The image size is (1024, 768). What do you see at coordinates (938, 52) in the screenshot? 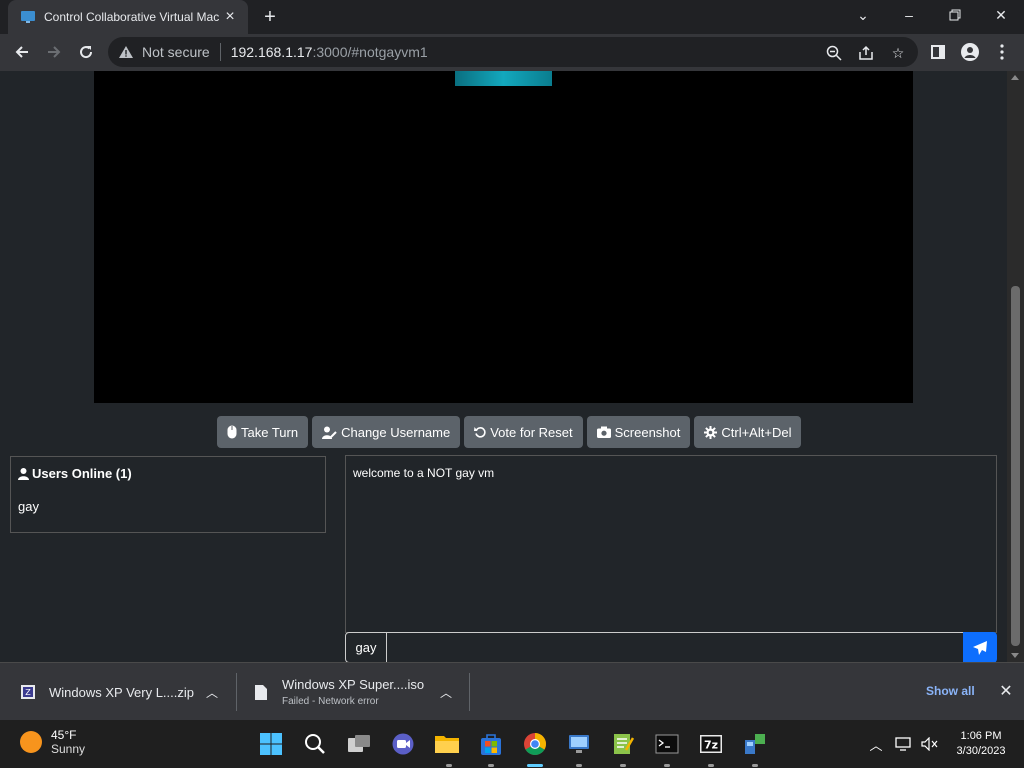
I see `side-panel-button` at bounding box center [938, 52].